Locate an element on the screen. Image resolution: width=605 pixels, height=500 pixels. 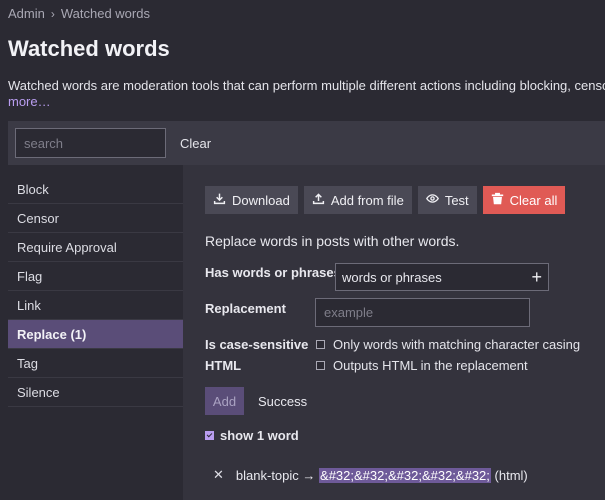
html-option: Outputs HTML in the replacement is located at coordinates (422, 365).